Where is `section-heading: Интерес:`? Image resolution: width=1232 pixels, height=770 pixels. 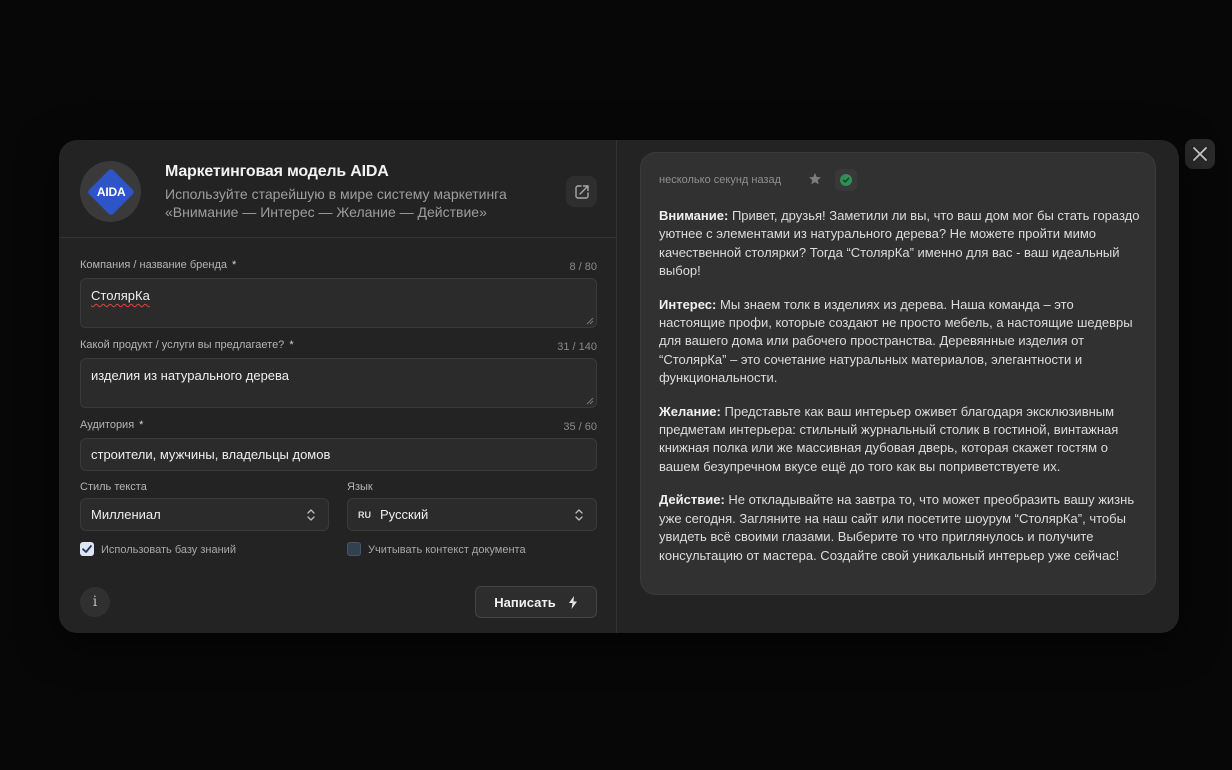
section-heading: Интерес: is located at coordinates (688, 304).